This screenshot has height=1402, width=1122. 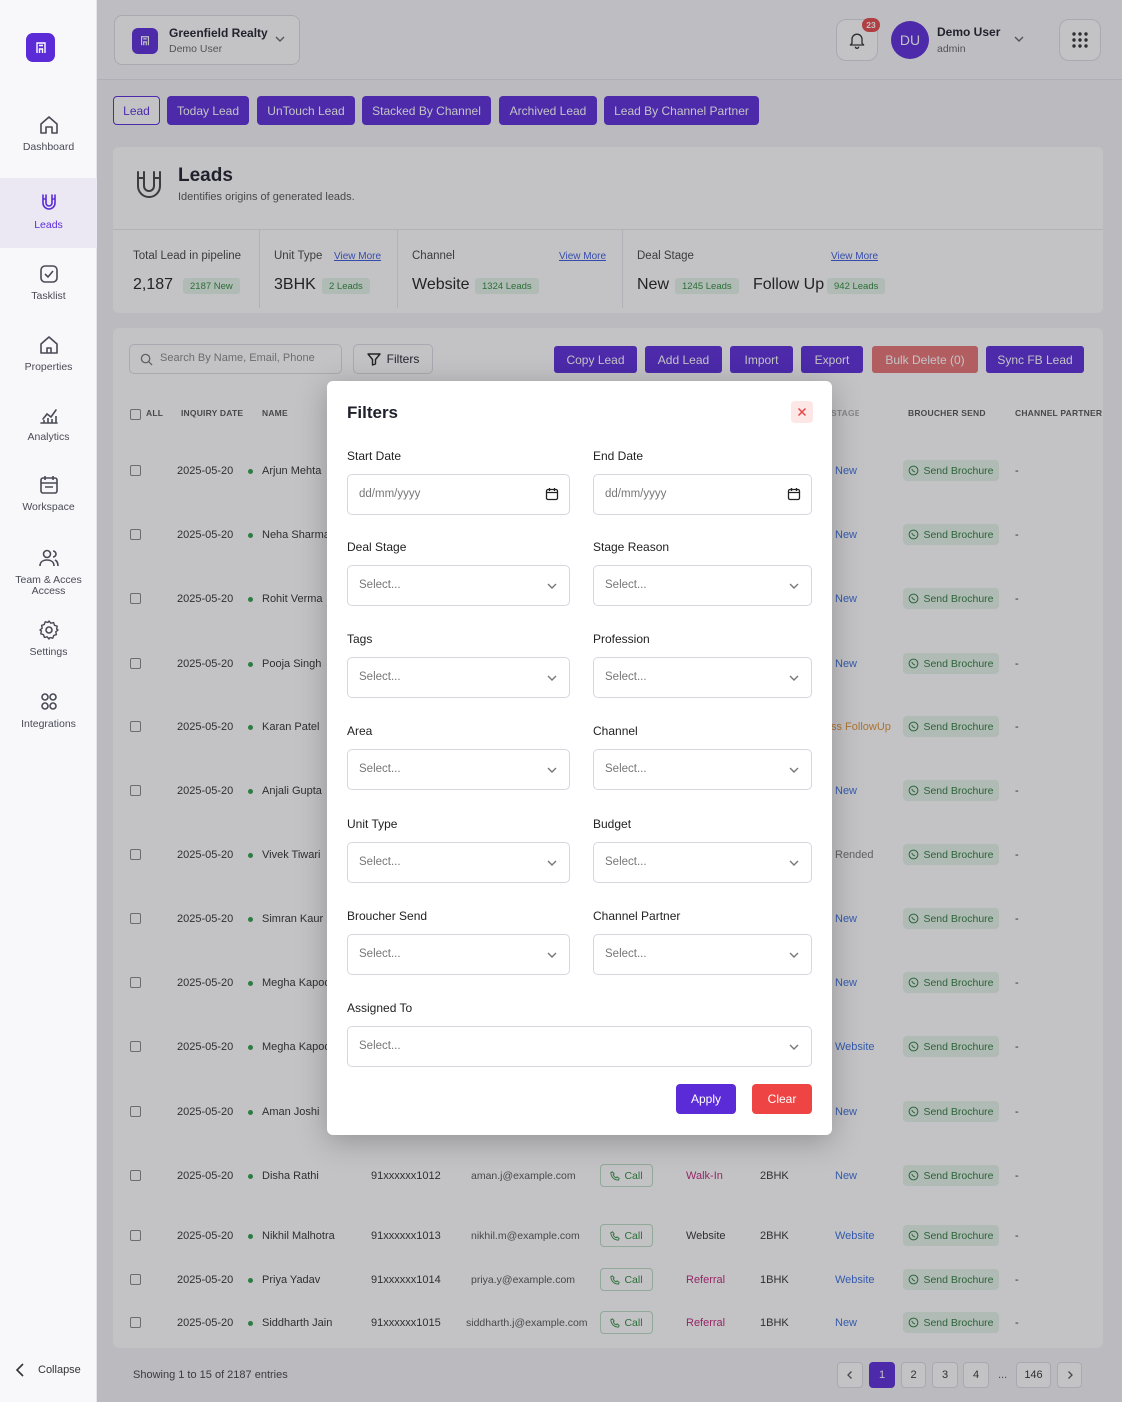 I want to click on chevron-left-icon, so click(x=19, y=1370).